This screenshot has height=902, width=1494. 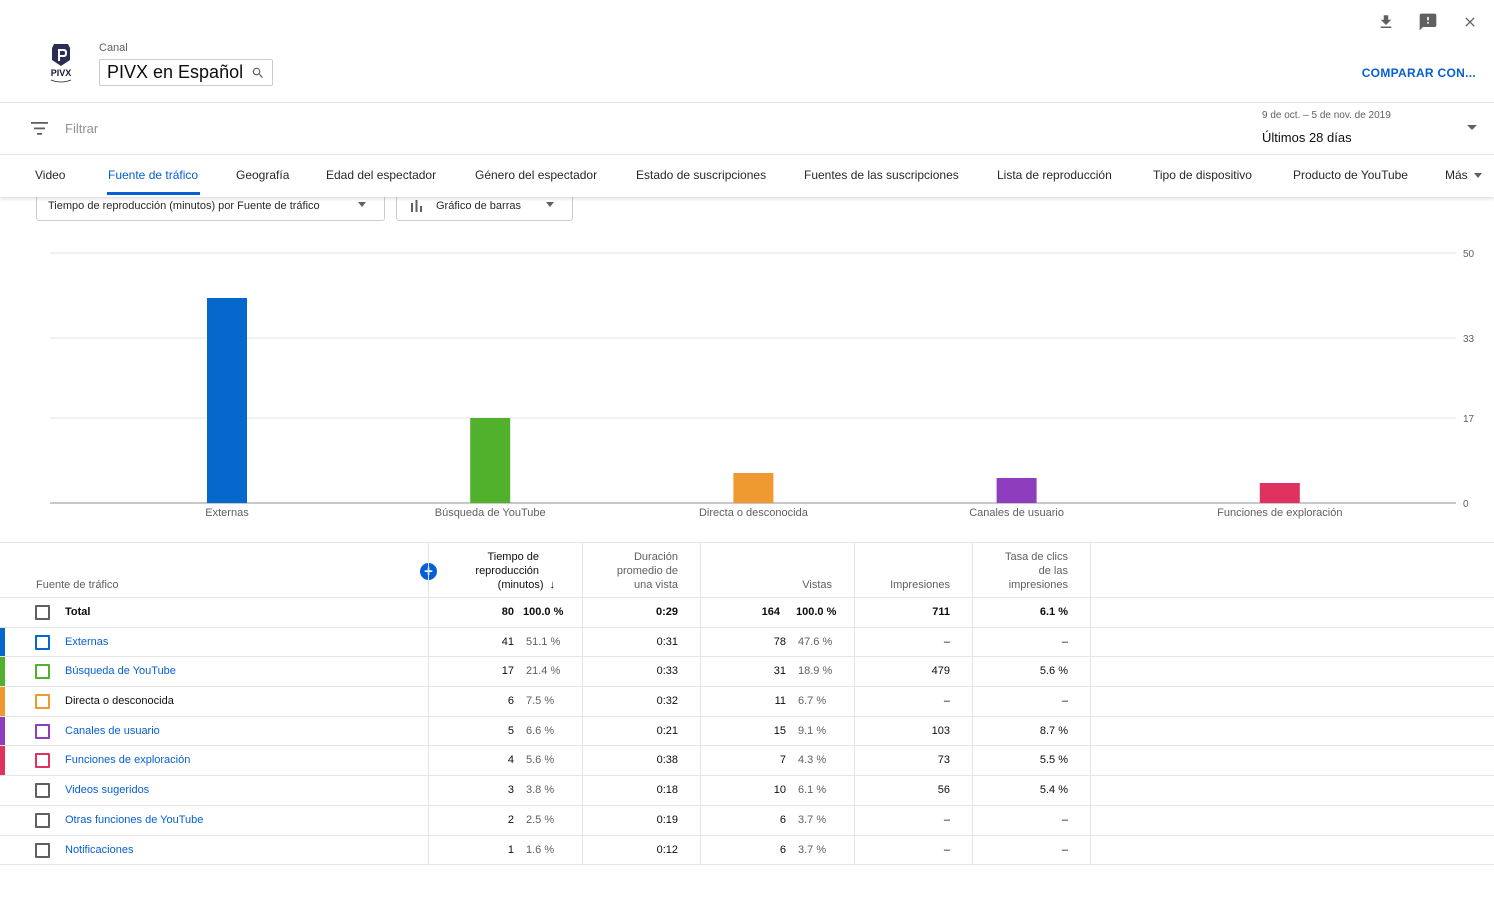 What do you see at coordinates (881, 175) in the screenshot?
I see `tab-subscription-source: Fuentes de las suscripciones` at bounding box center [881, 175].